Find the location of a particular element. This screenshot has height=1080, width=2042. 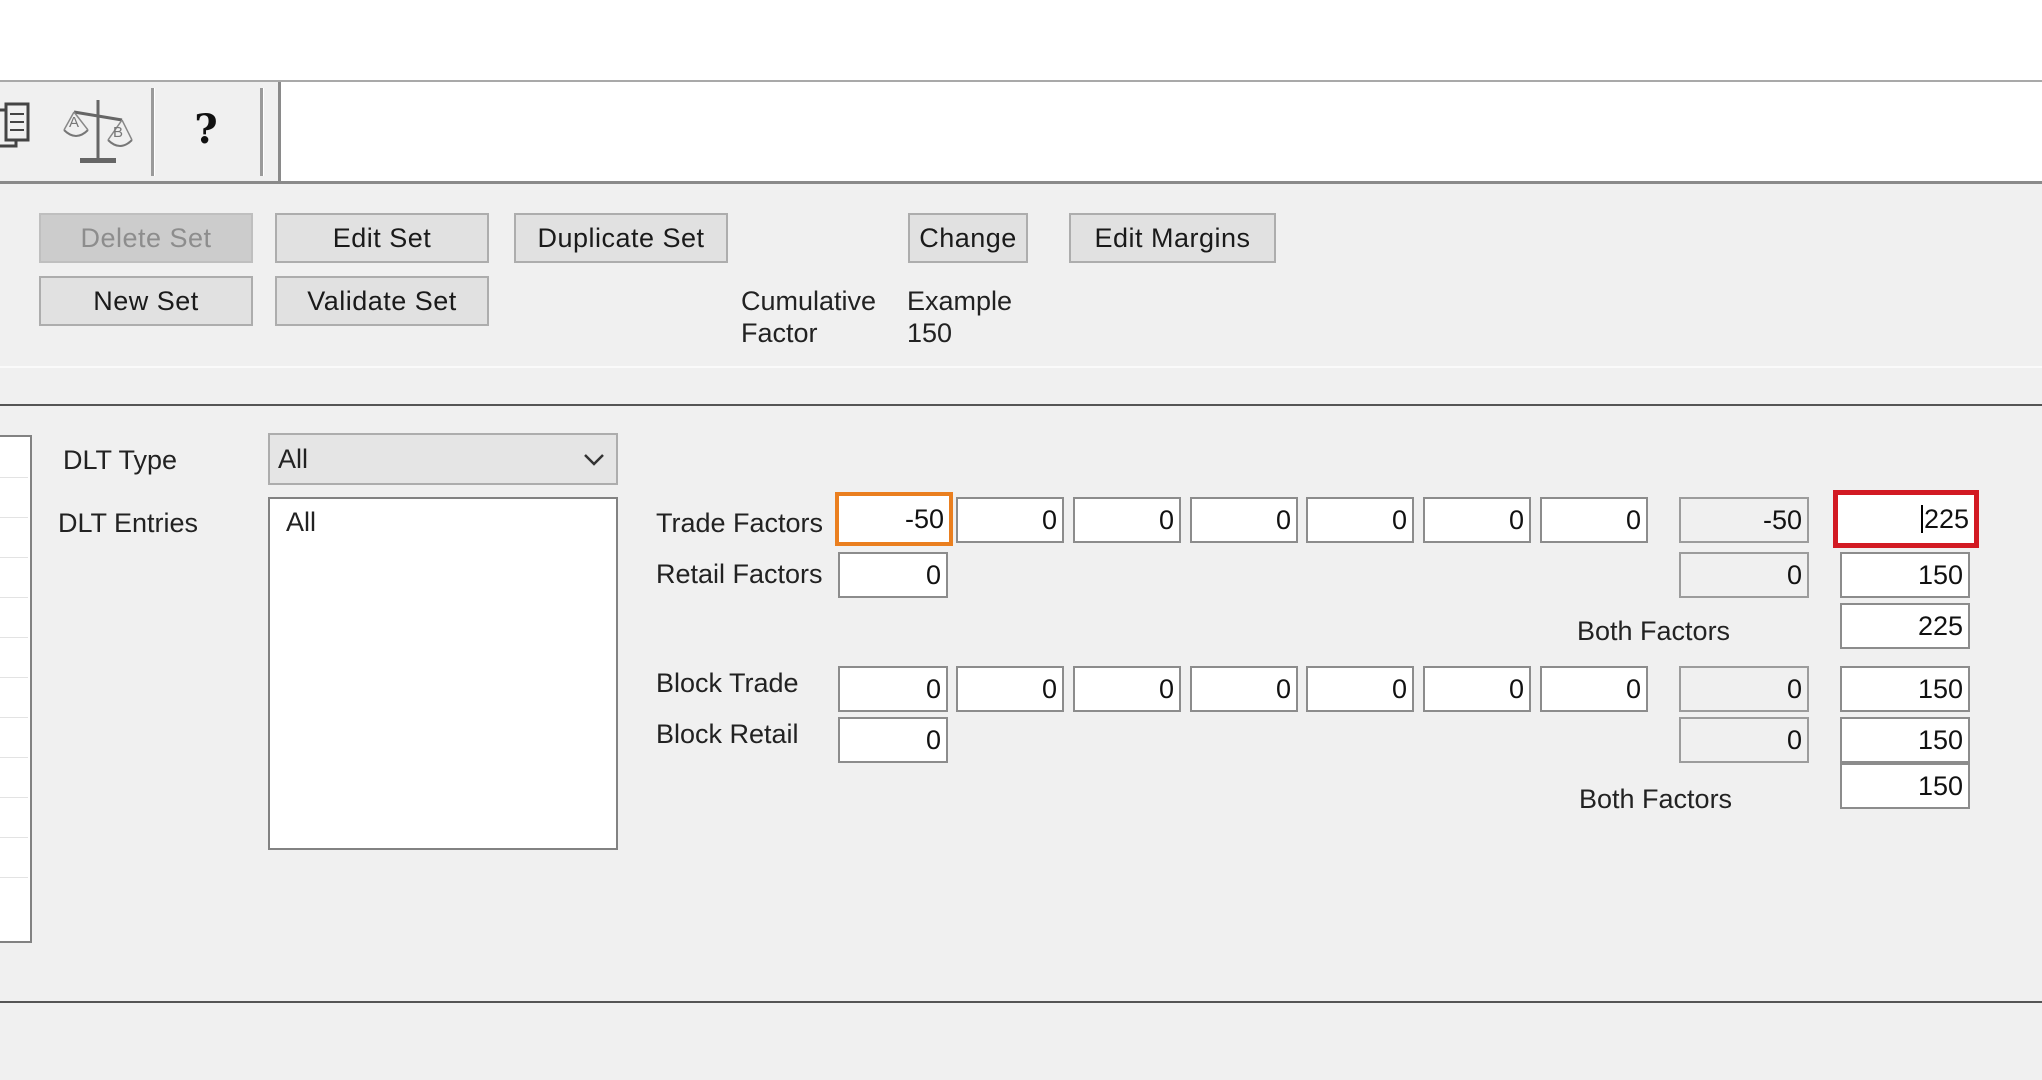

dlt-entries-list: All is located at coordinates (443, 673).